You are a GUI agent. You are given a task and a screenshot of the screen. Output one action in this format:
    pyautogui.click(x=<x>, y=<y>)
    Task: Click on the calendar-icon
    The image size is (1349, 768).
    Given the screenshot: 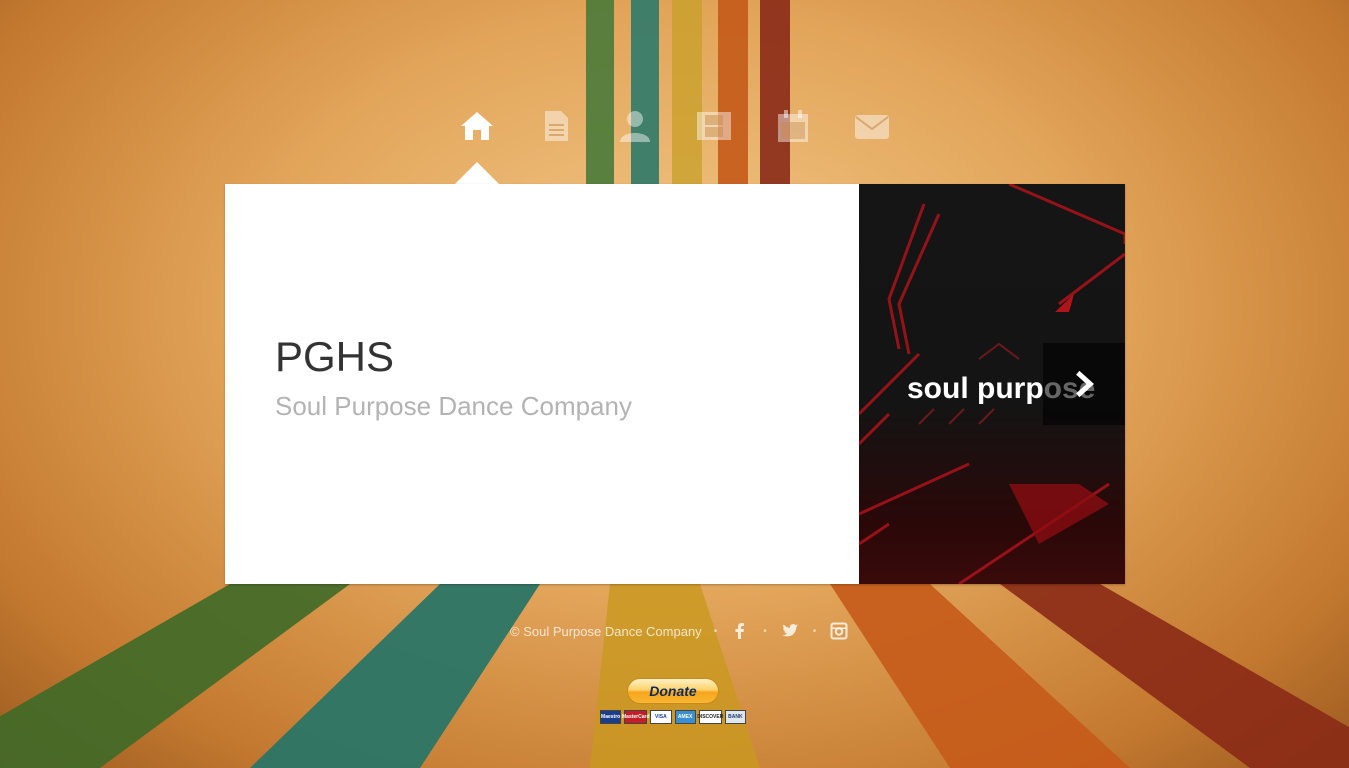 What is the action you would take?
    pyautogui.click(x=793, y=126)
    